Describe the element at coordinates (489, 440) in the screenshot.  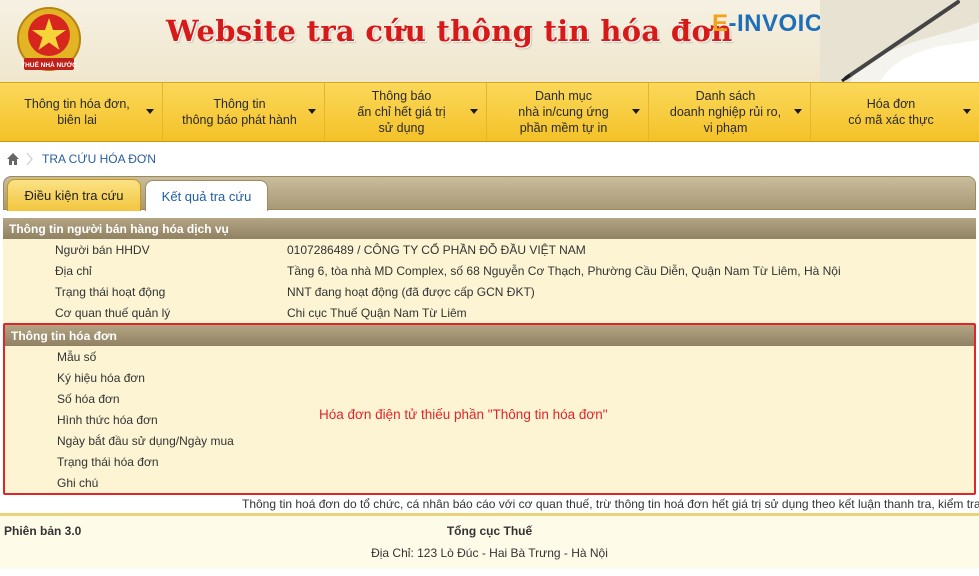
I see `table-row: Ngày bắt đầu sử dụng/Ngày mua` at that location.